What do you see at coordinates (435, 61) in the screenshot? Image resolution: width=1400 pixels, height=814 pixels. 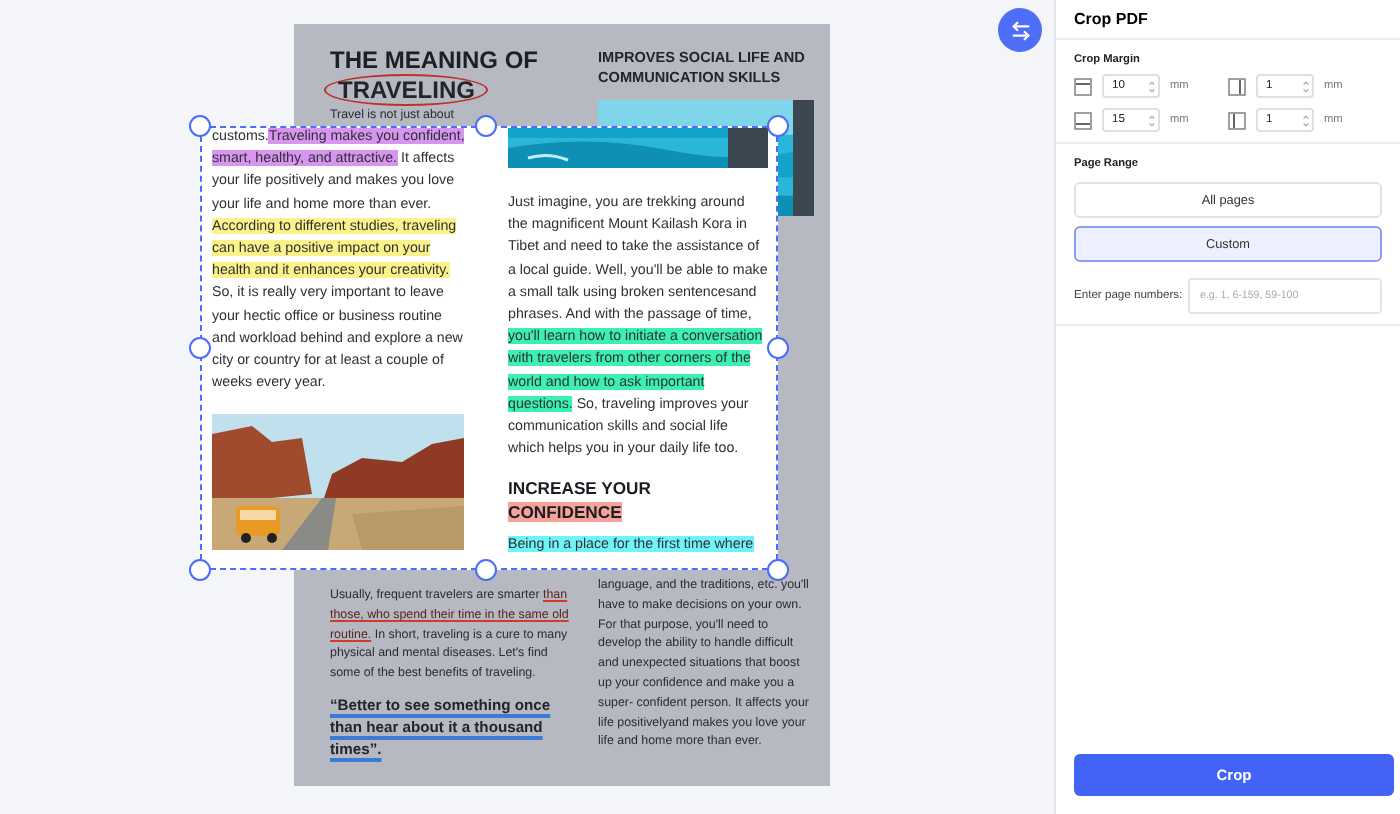 I see `document-title: THE MEANING OF` at bounding box center [435, 61].